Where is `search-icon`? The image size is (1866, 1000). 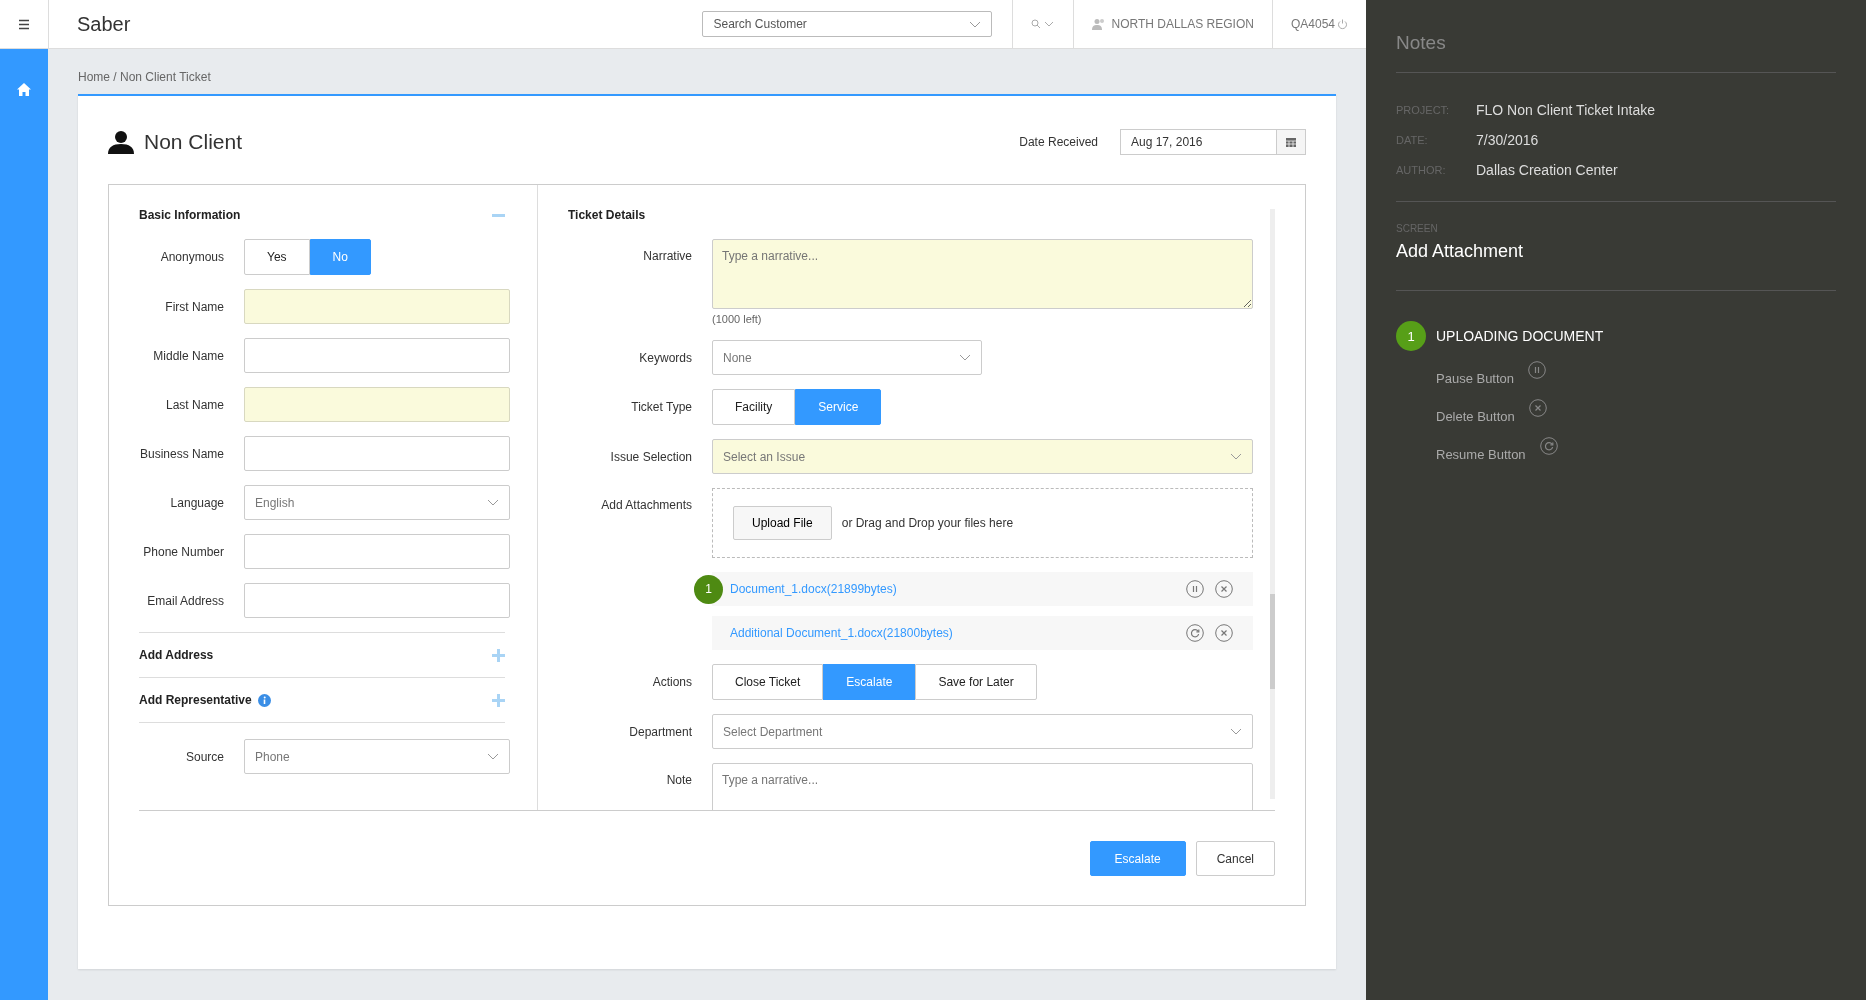 search-icon is located at coordinates (1043, 24).